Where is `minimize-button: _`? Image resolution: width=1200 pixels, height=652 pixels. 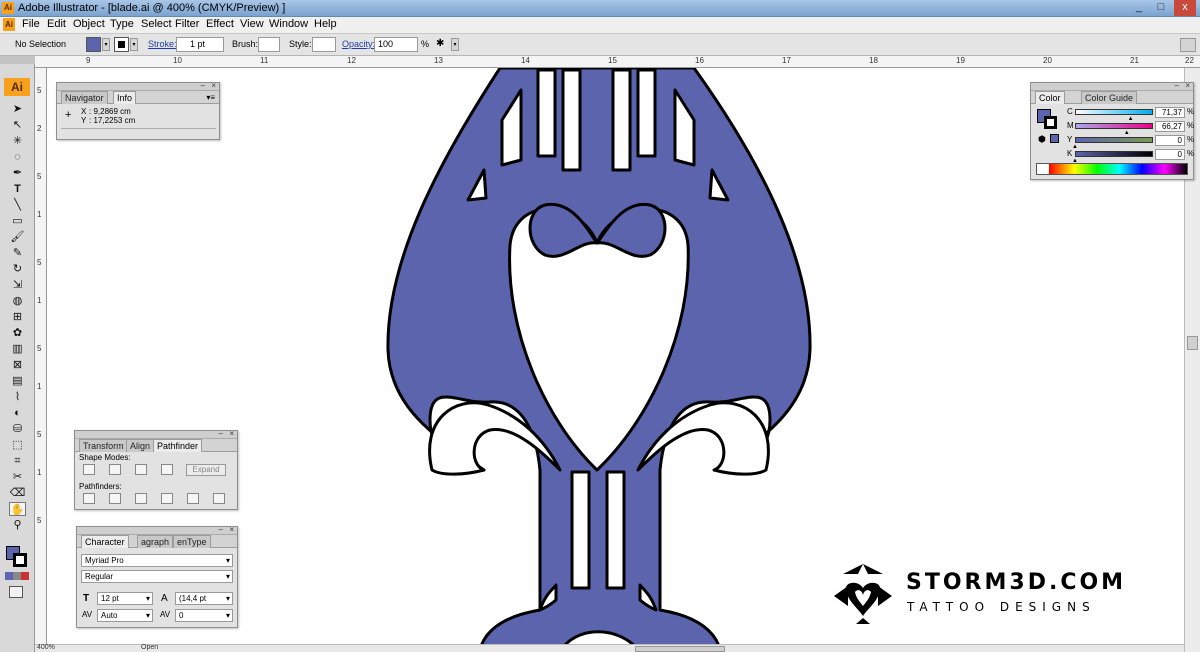 minimize-button: _ is located at coordinates (1139, 8).